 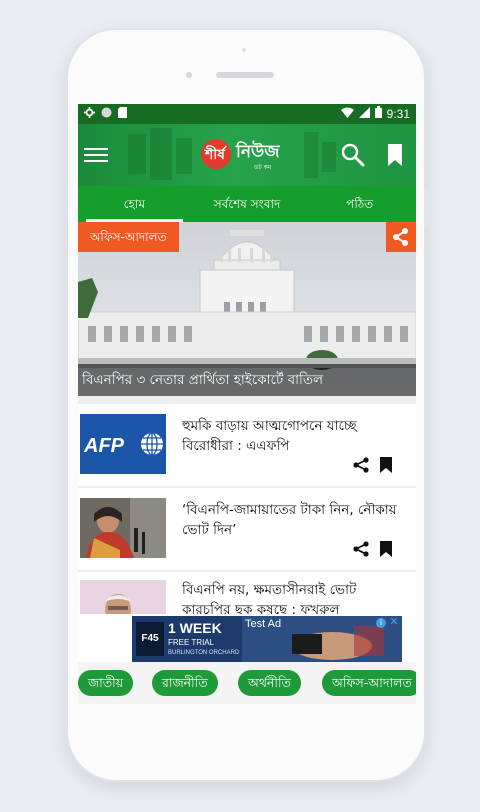 I want to click on ad-test-label: Test Ad, so click(x=263, y=624).